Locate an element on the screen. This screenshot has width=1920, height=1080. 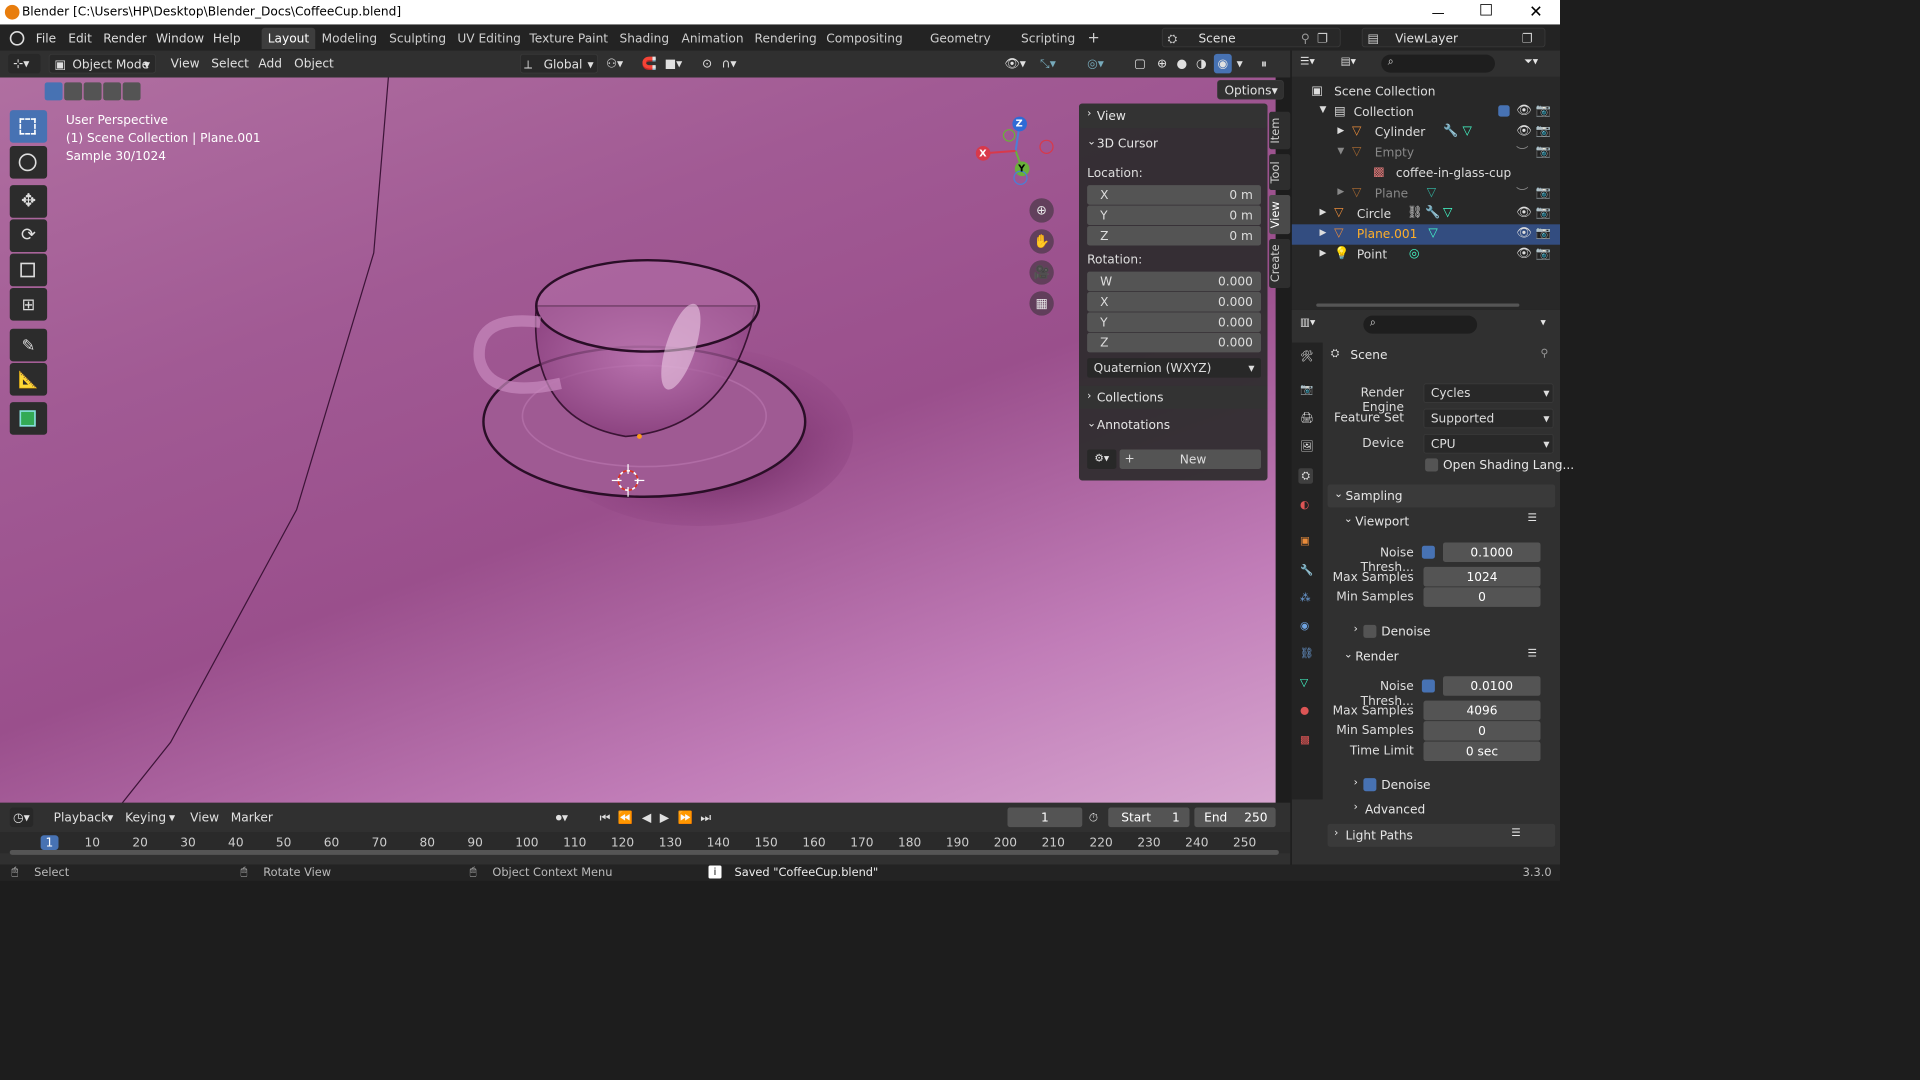
menu-file: File is located at coordinates (46, 38).